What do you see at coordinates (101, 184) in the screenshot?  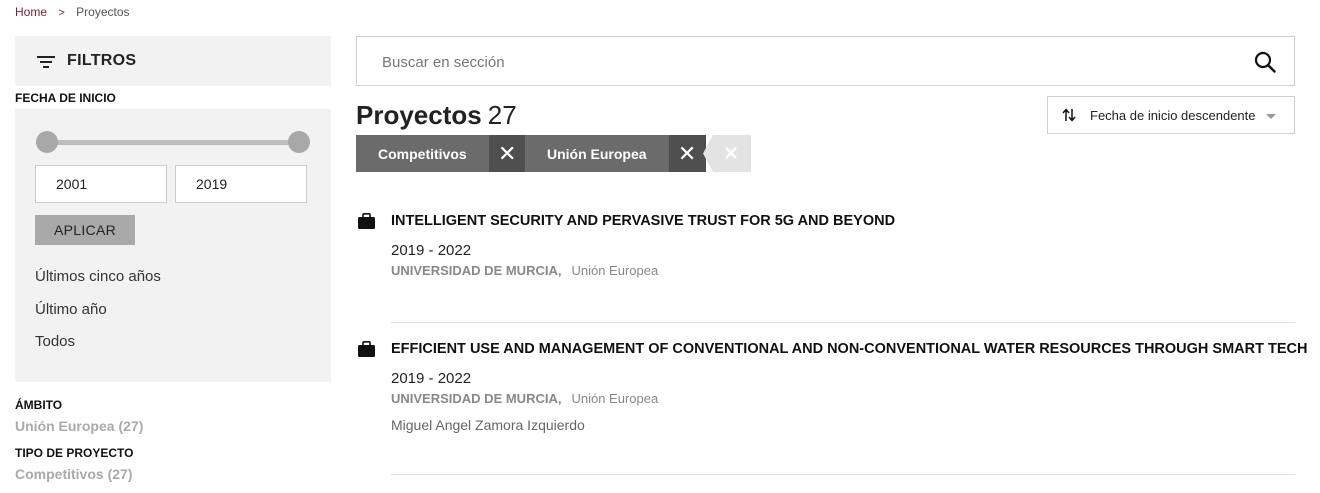 I see `start-year-input` at bounding box center [101, 184].